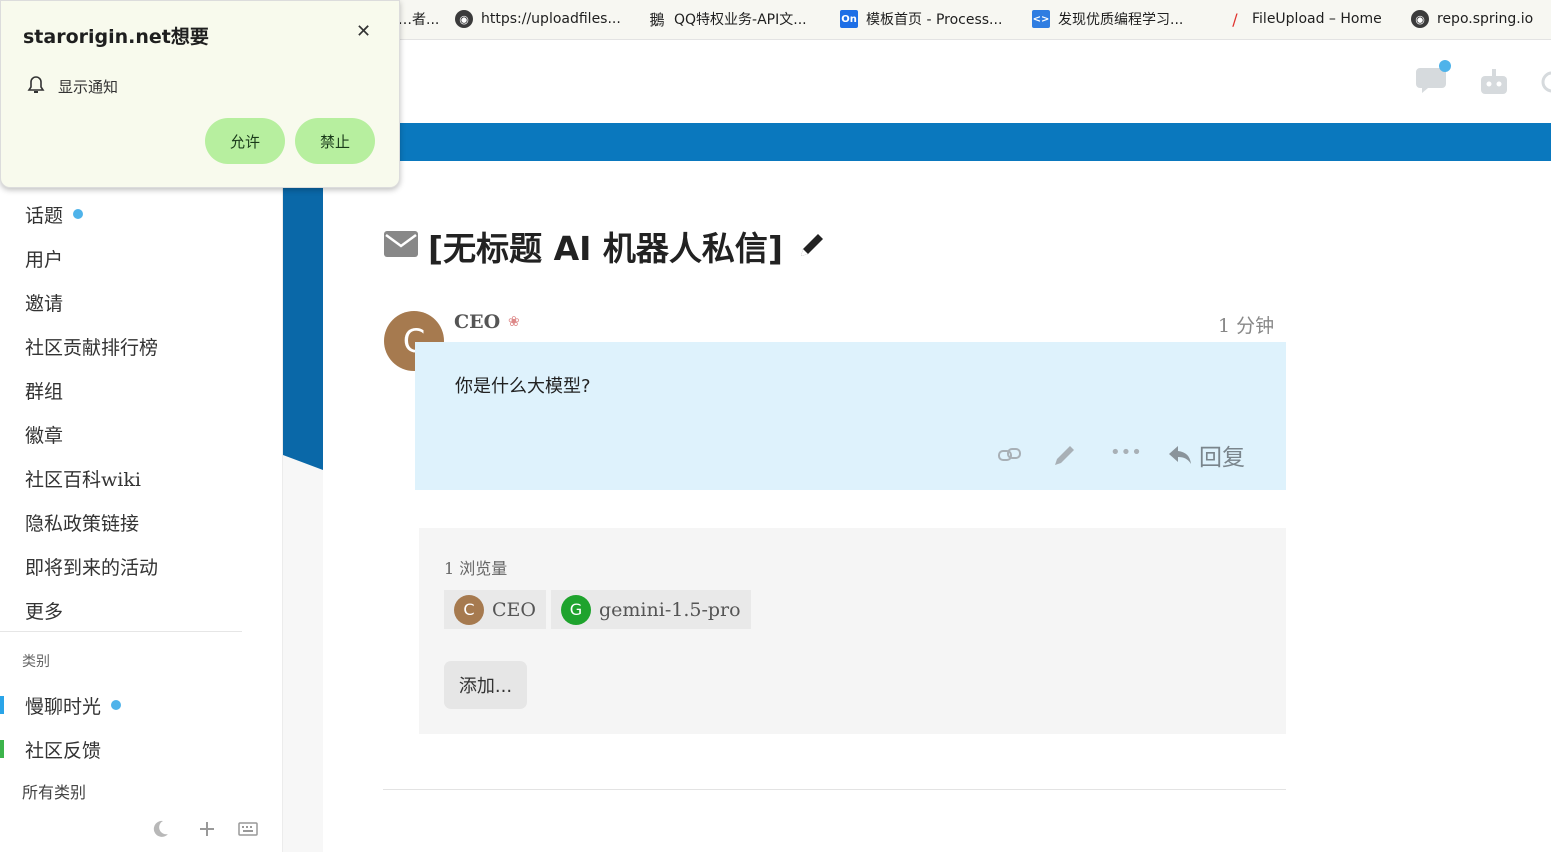 The width and height of the screenshot is (1551, 852). I want to click on content-divider, so click(834, 789).